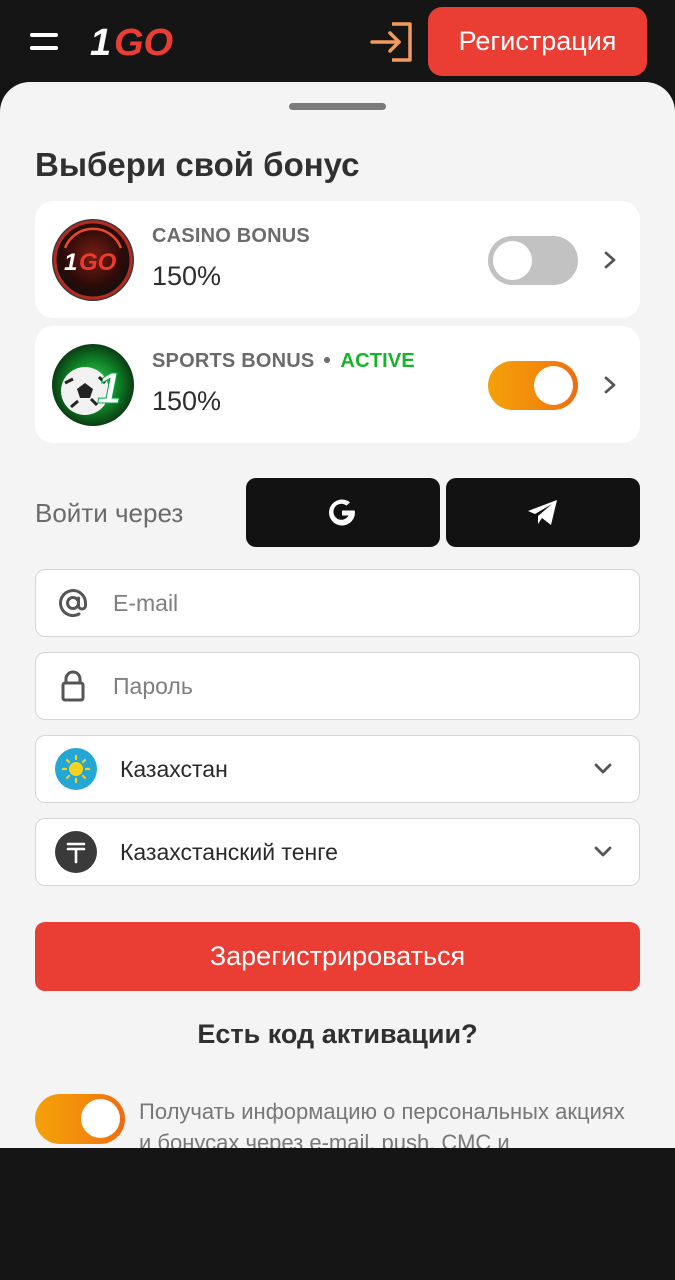 This screenshot has width=675, height=1280. I want to click on password-input: Пароль, so click(153, 686).